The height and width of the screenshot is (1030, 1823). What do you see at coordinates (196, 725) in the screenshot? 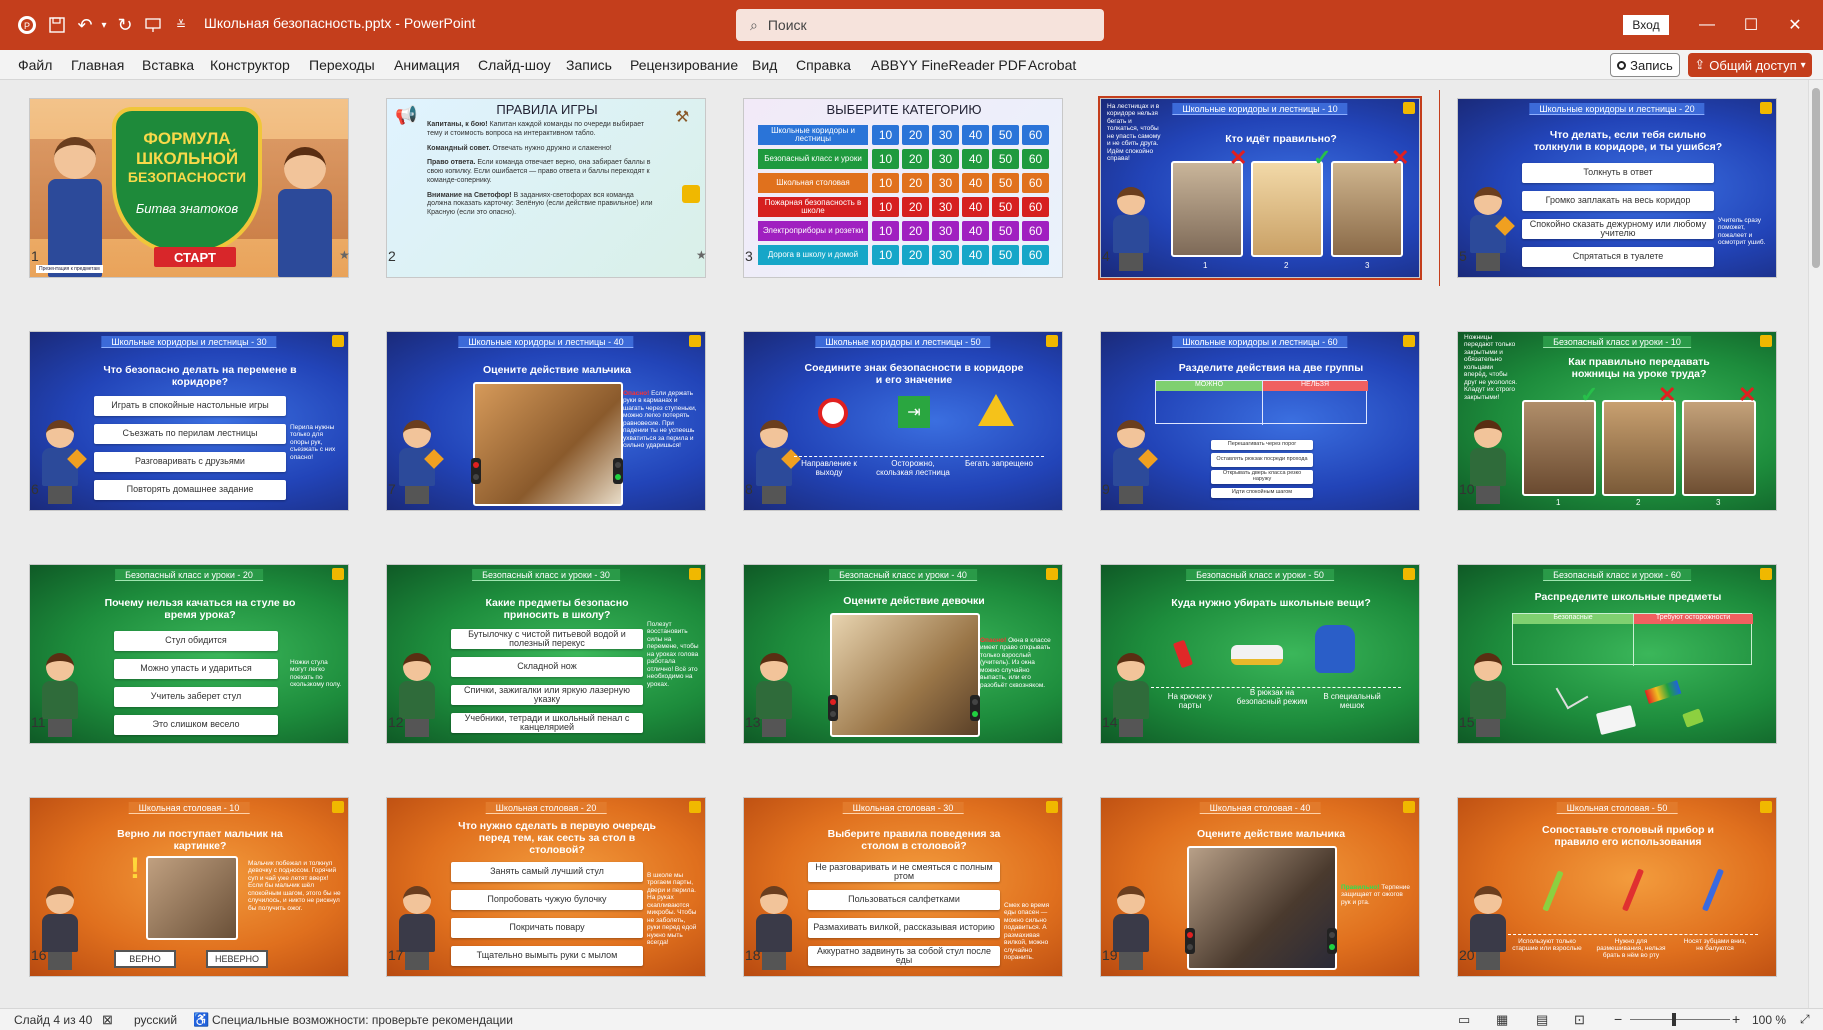
I see `answer-option: Это слишком весело` at bounding box center [196, 725].